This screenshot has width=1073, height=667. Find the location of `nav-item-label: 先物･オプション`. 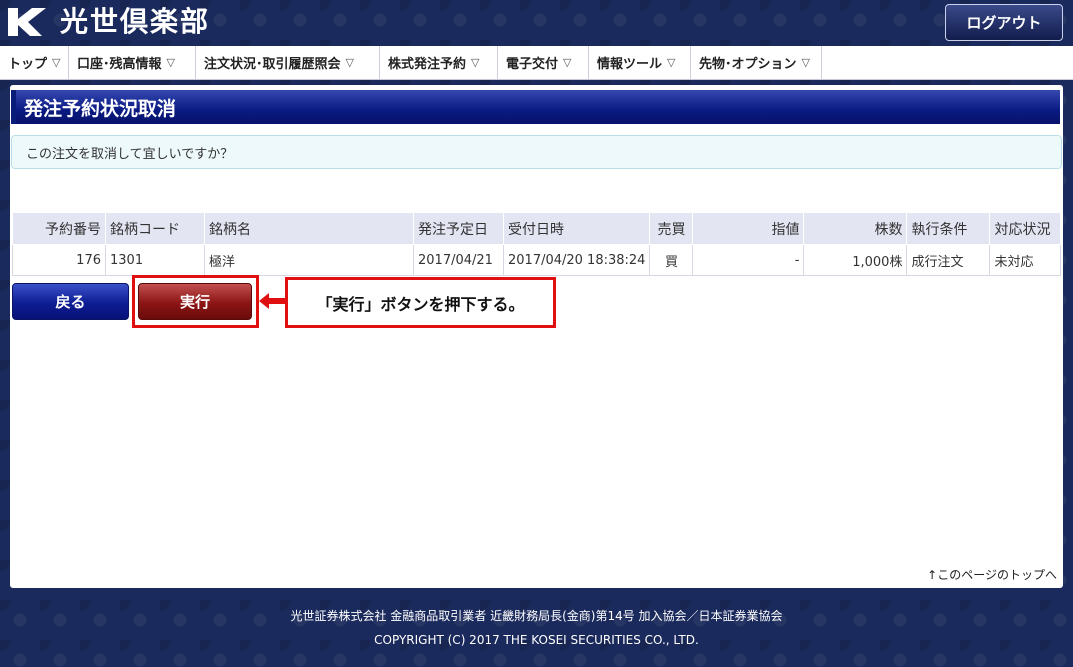

nav-item-label: 先物･オプション is located at coordinates (748, 64).